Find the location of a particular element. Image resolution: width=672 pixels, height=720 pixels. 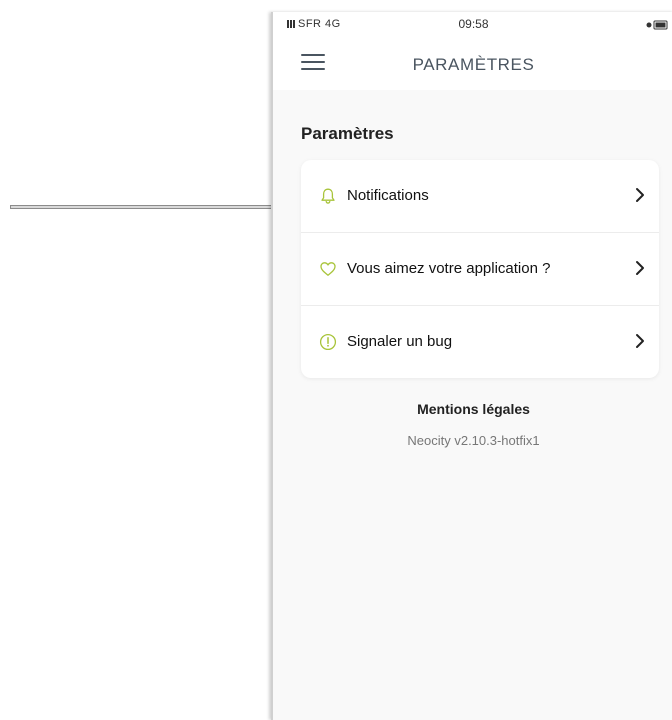

settings-item-label: Notifications is located at coordinates (388, 195).